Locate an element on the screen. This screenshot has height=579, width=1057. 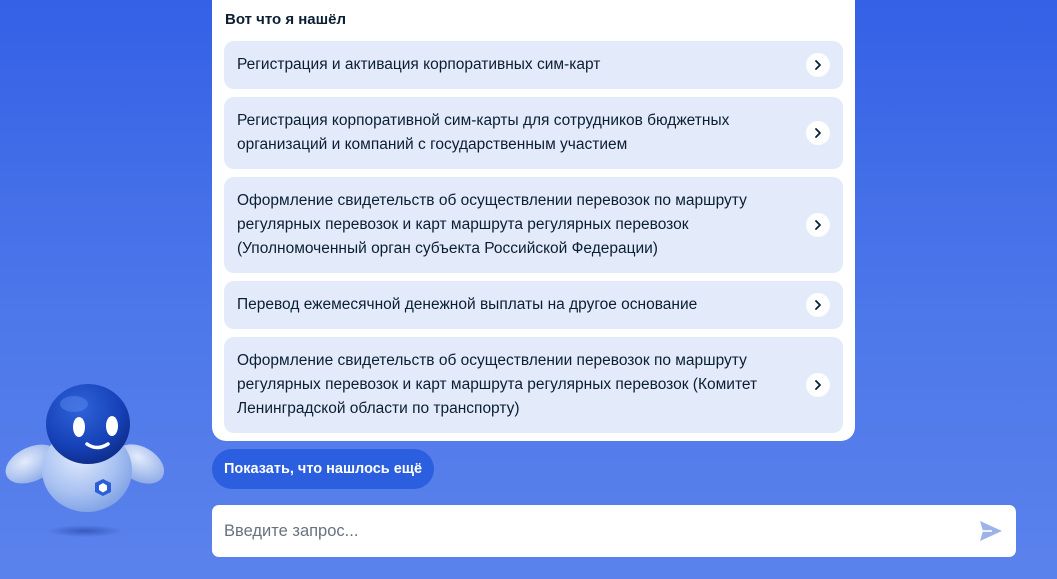
show-more-button: Показать, что нашлось ещё is located at coordinates (323, 469).